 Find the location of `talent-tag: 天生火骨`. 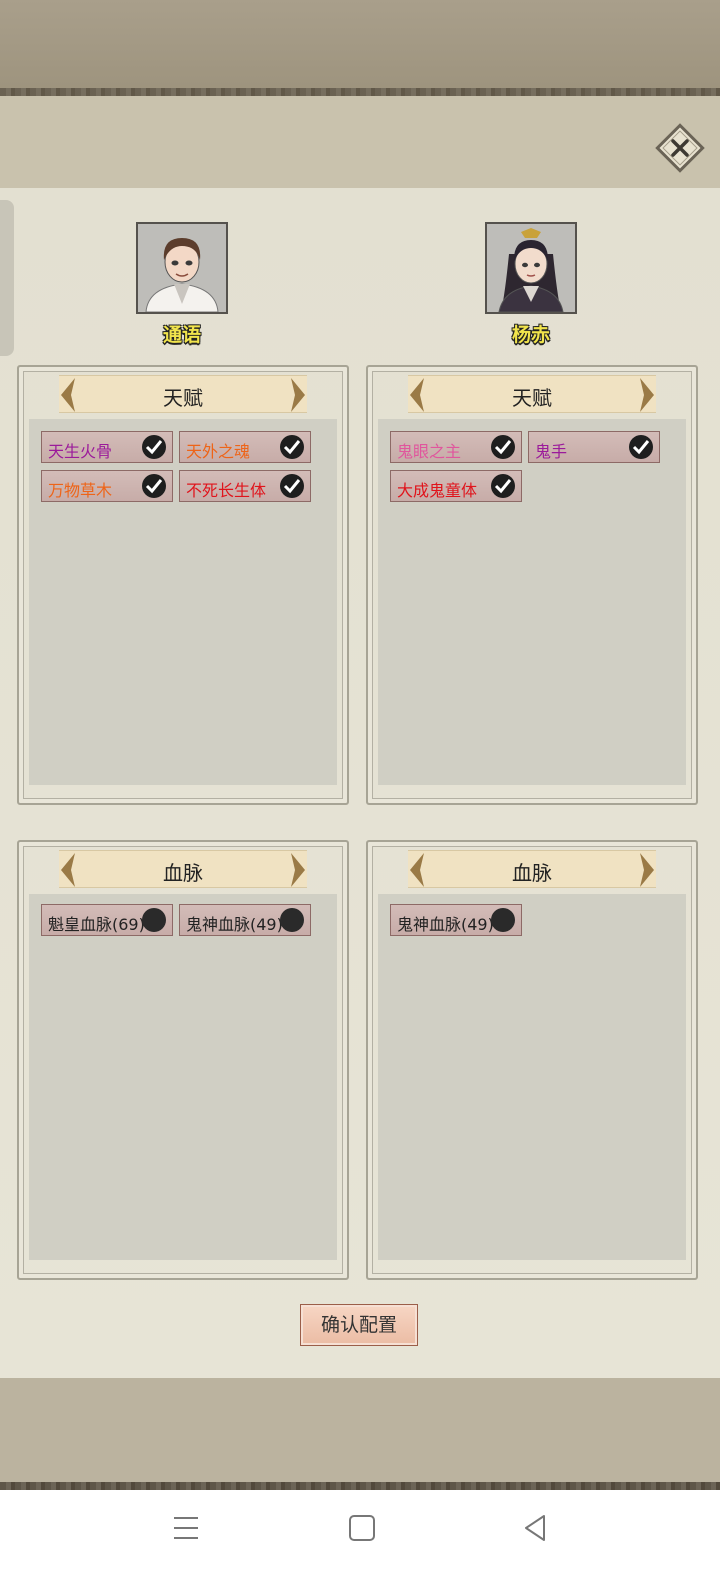

talent-tag: 天生火骨 is located at coordinates (107, 447).